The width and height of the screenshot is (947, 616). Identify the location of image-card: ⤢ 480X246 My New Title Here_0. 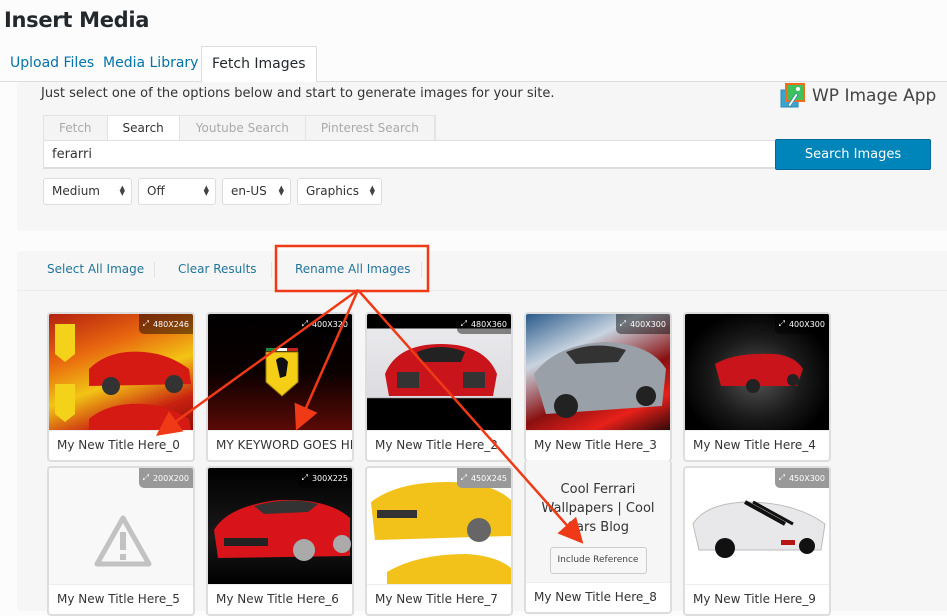
(121, 387).